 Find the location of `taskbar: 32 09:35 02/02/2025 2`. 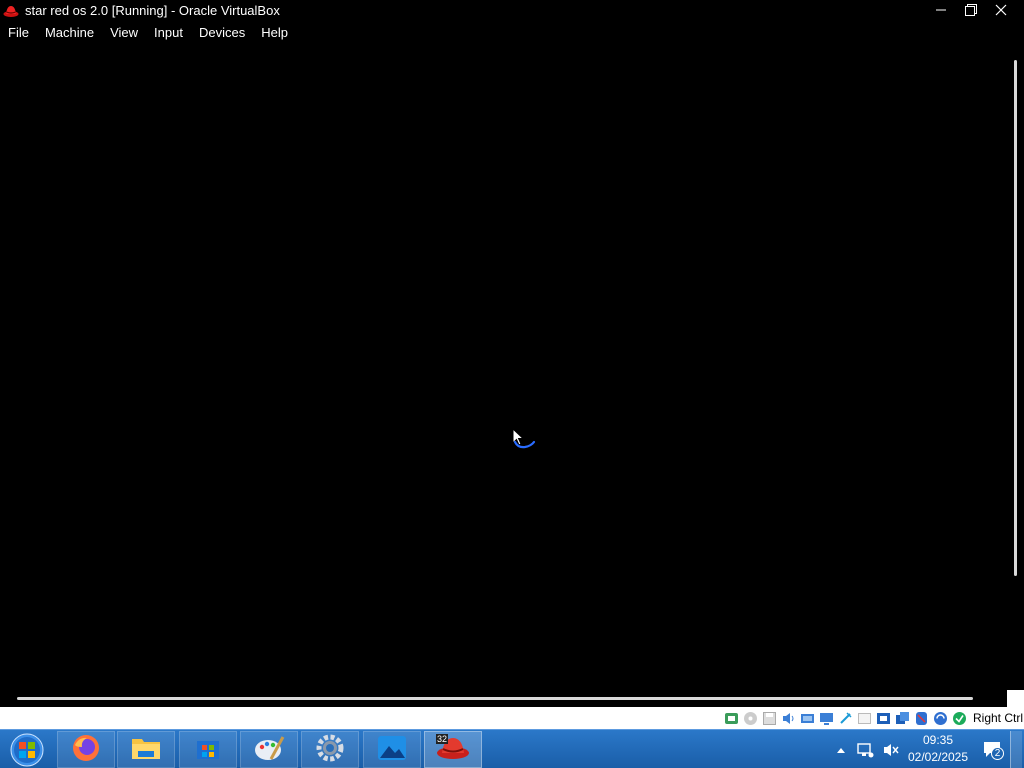

taskbar: 32 09:35 02/02/2025 2 is located at coordinates (512, 748).